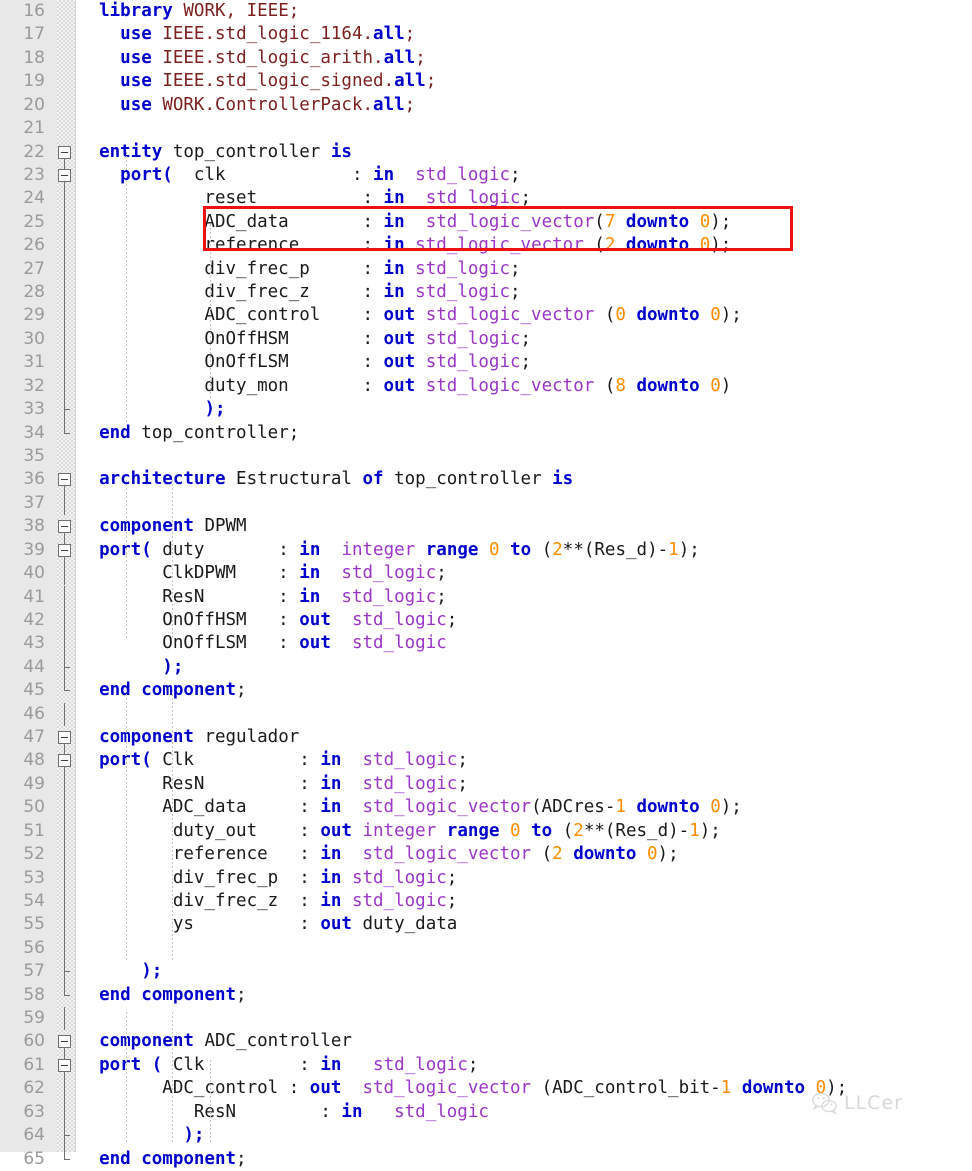  Describe the element at coordinates (486, 1018) in the screenshot. I see `code-line: 59` at that location.